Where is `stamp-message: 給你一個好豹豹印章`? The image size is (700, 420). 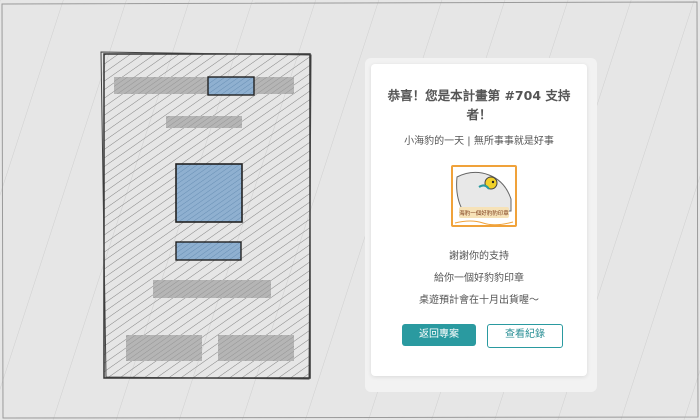
stamp-message: 給你一個好豹豹印章 is located at coordinates (479, 278).